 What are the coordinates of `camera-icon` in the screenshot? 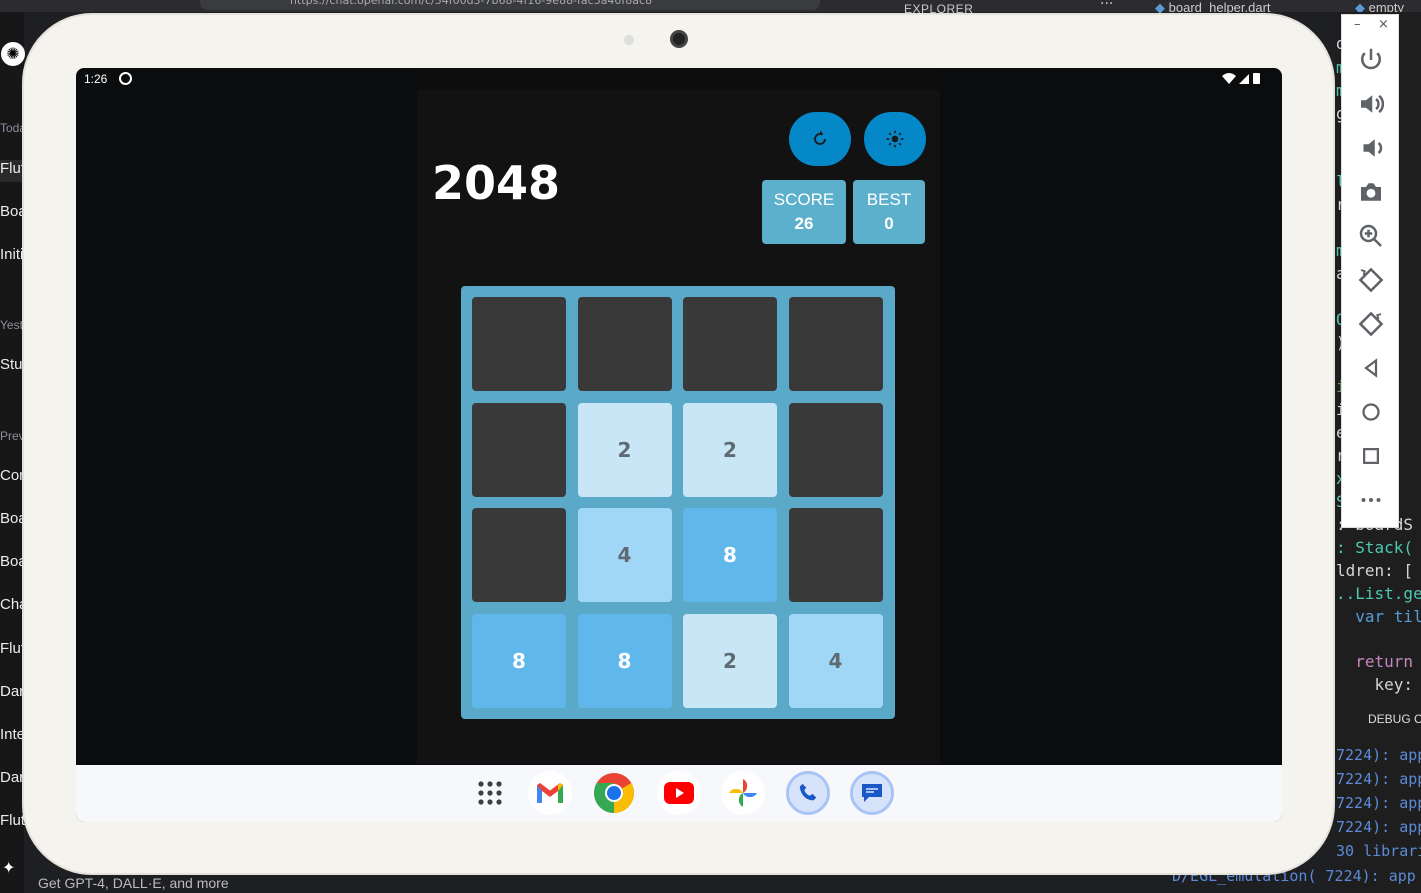 It's located at (1371, 192).